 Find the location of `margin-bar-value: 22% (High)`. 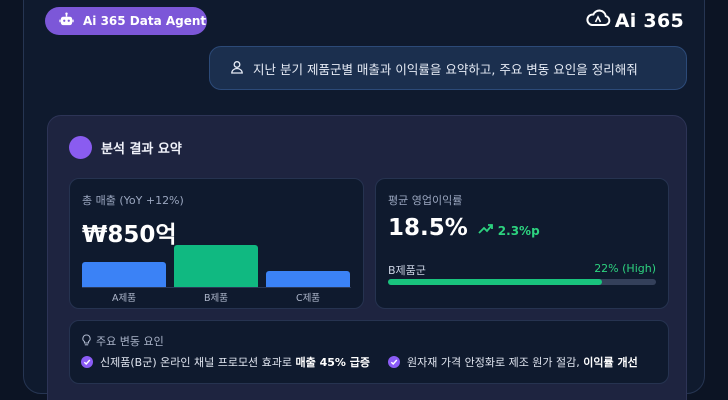

margin-bar-value: 22% (High) is located at coordinates (625, 268).